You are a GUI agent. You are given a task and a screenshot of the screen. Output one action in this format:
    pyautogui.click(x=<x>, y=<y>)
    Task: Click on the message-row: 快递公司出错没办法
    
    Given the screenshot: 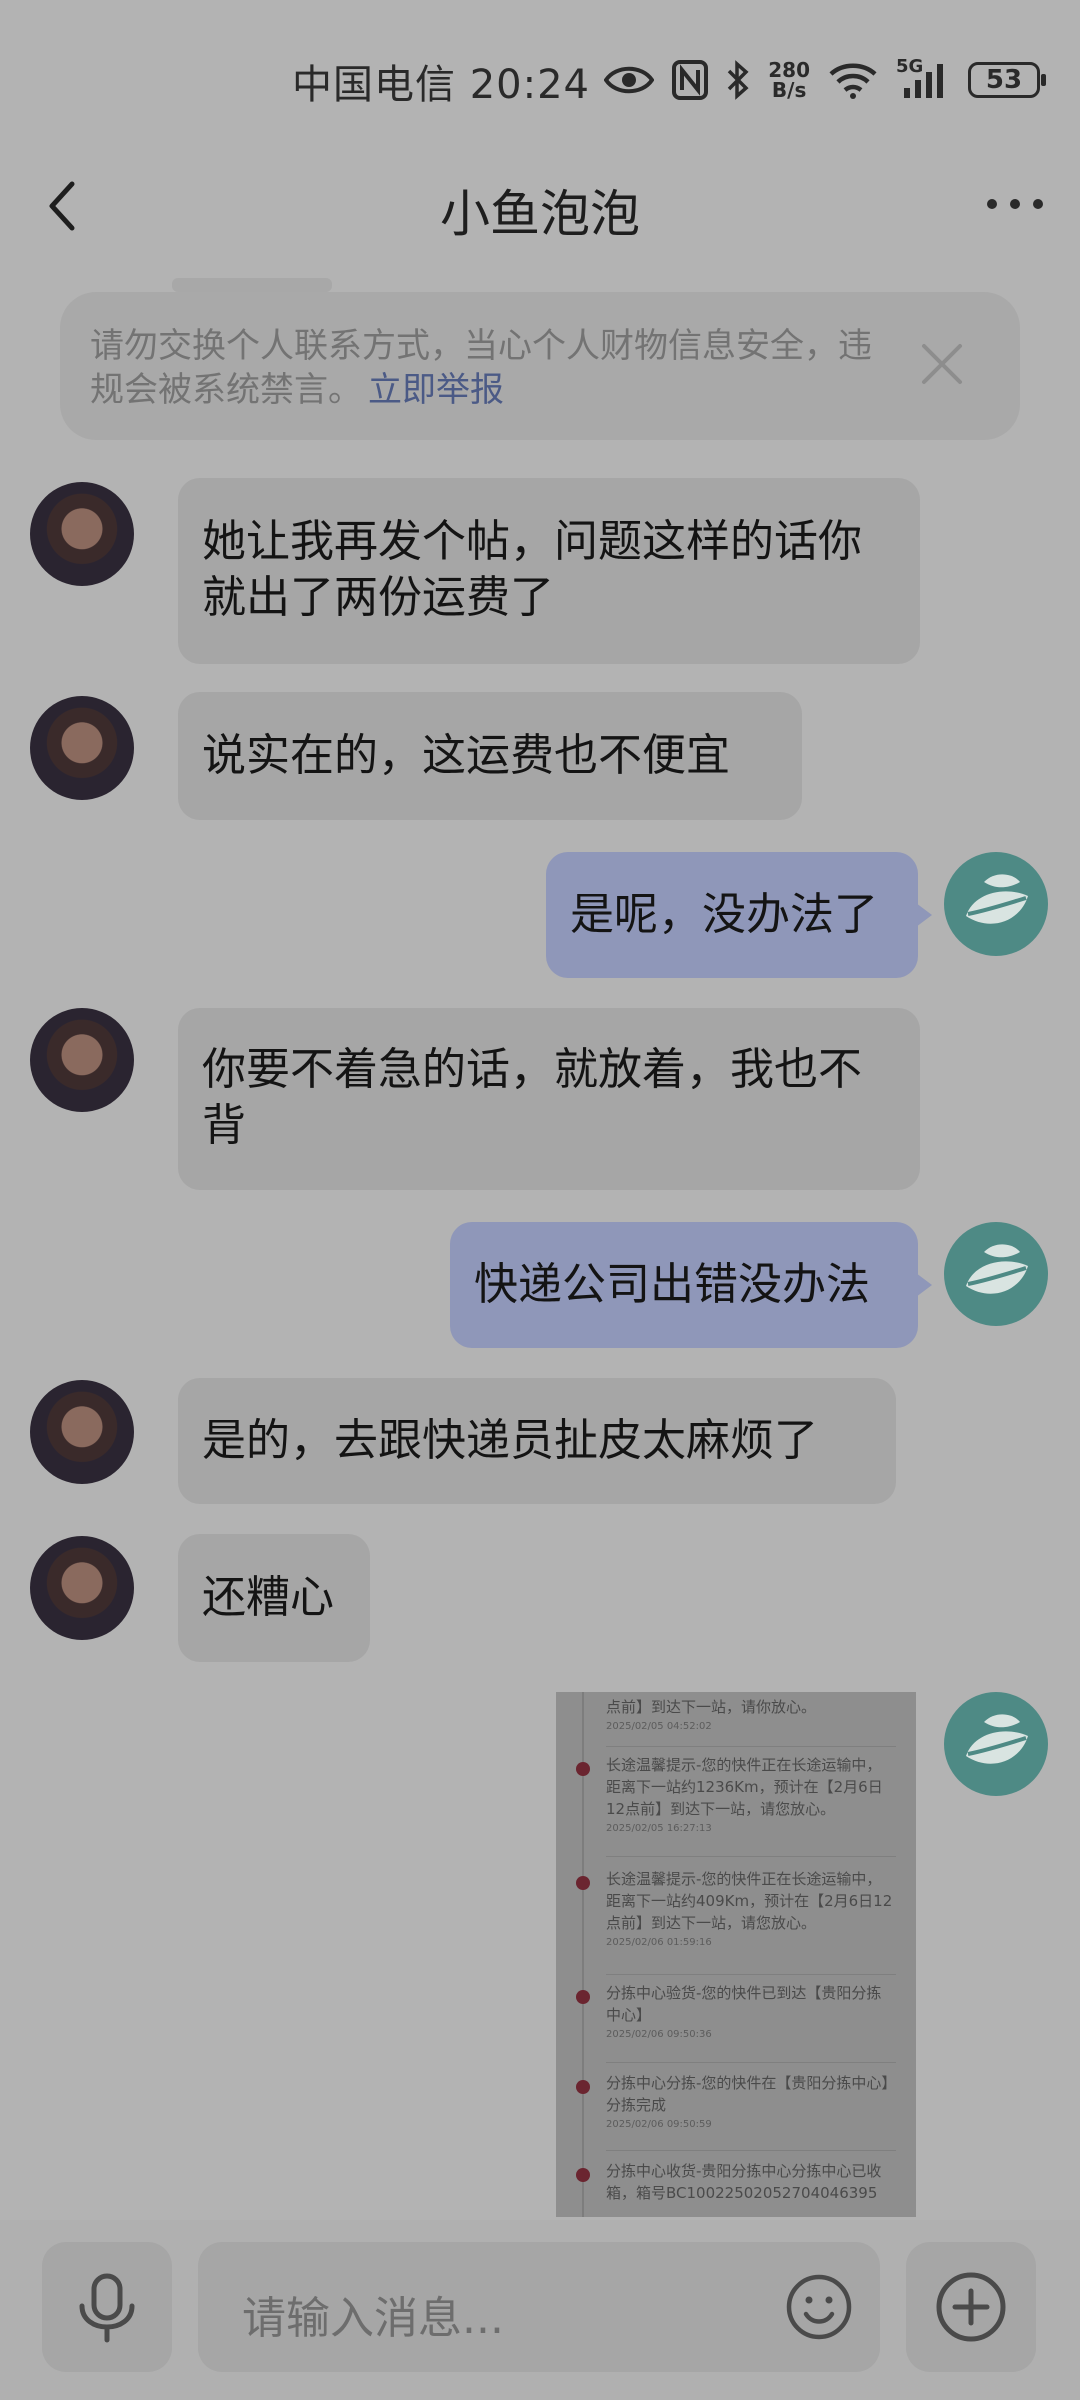 What is the action you would take?
    pyautogui.click(x=540, y=1287)
    